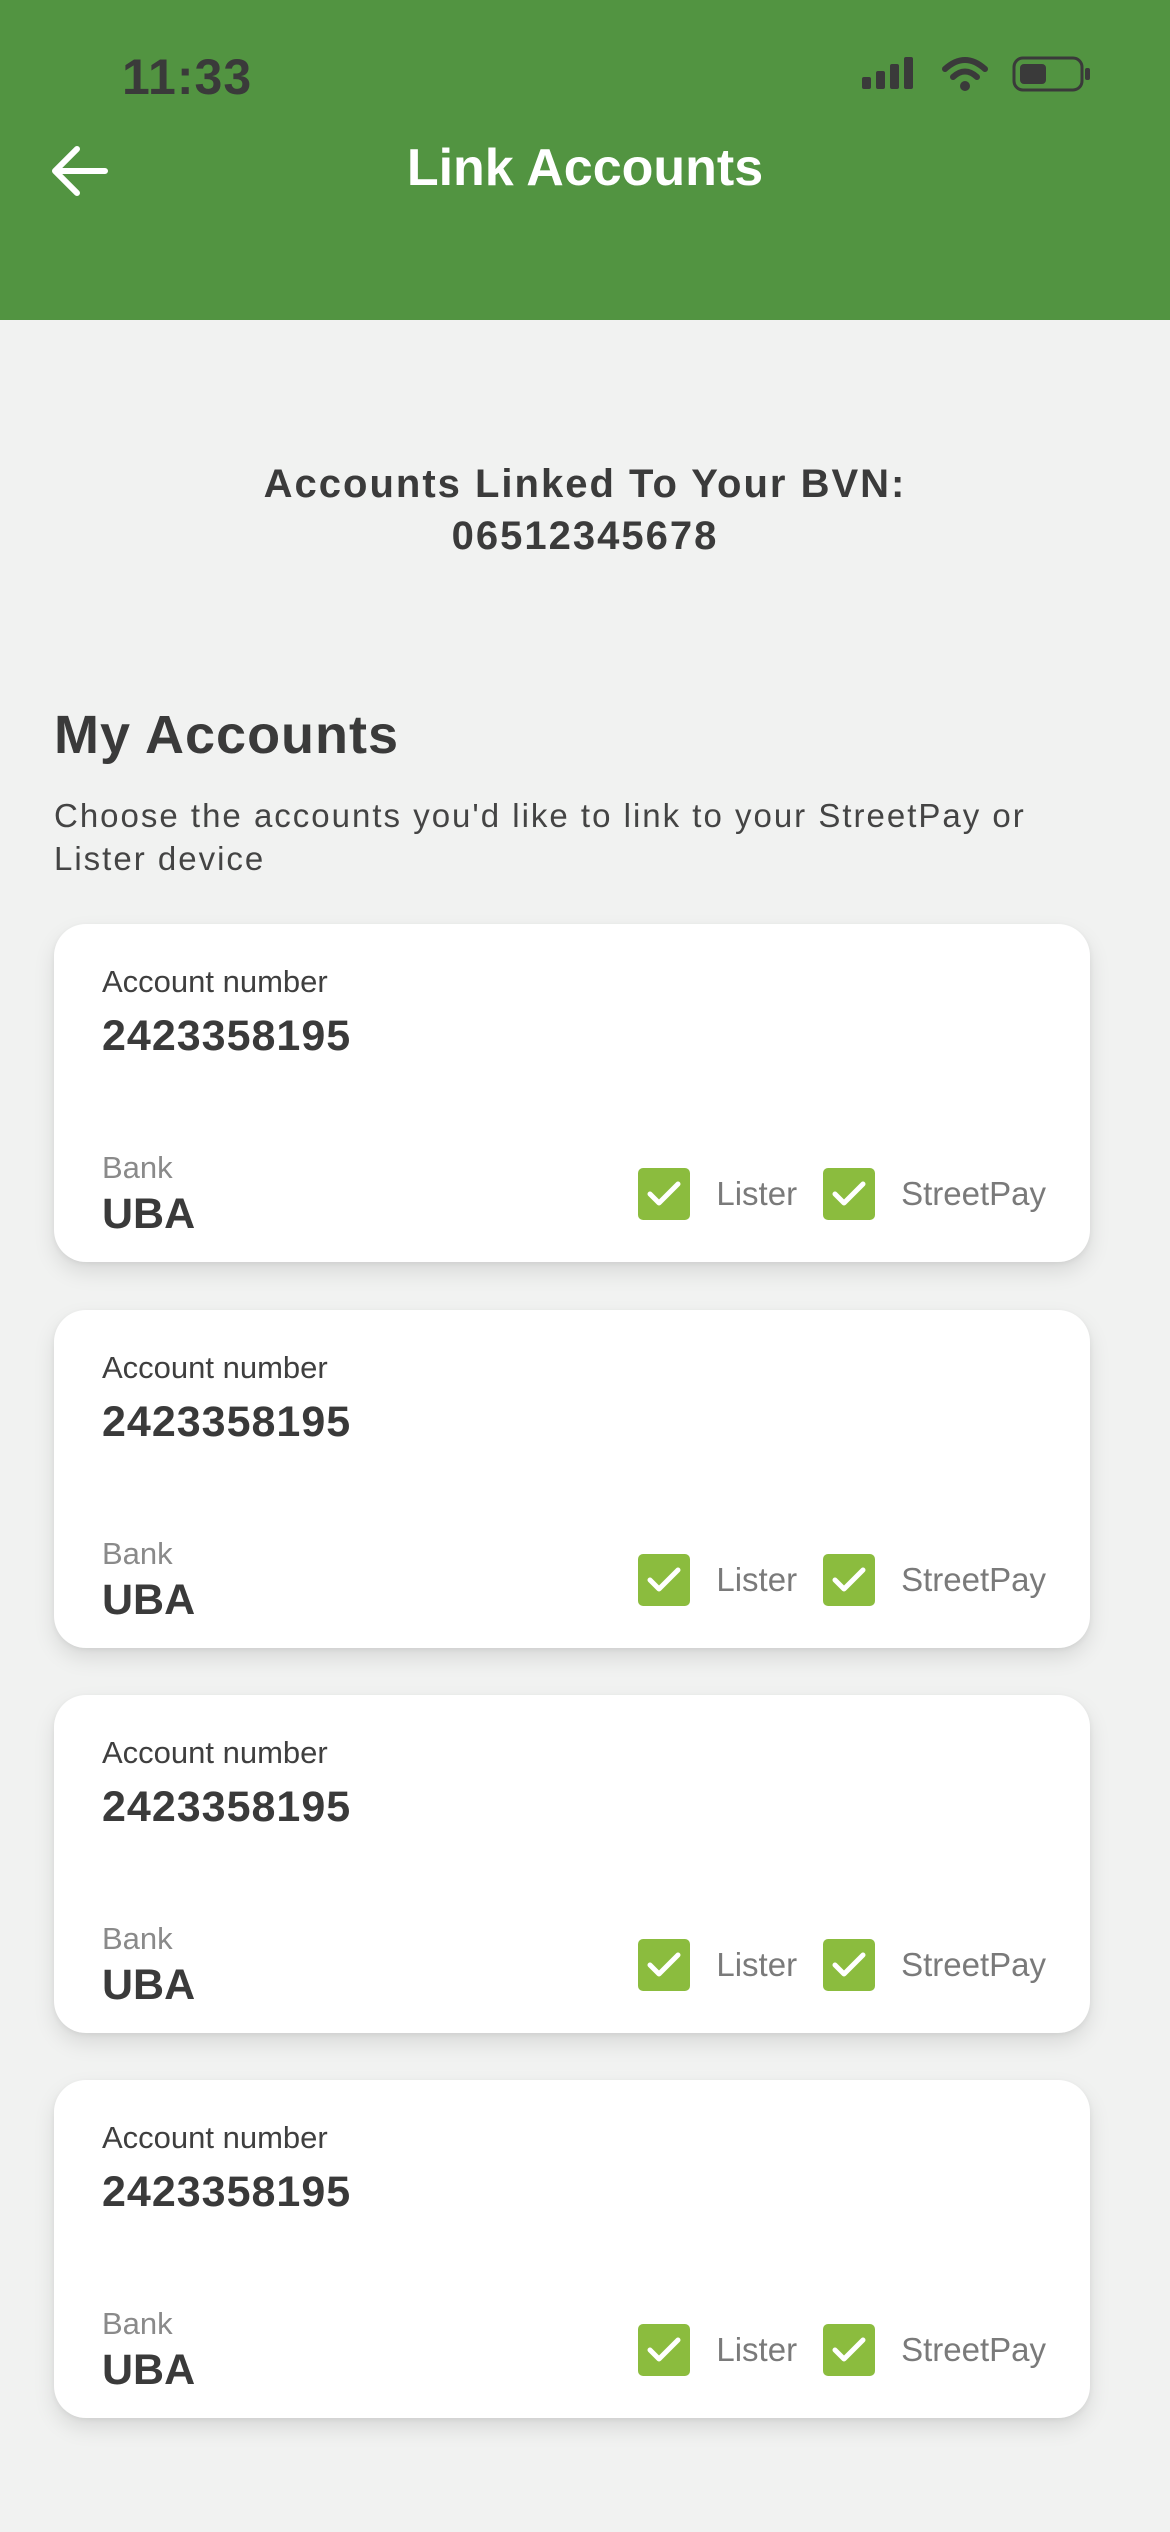 This screenshot has height=2532, width=1170. I want to click on bvn-heading-label: Accounts Linked To Your BVN:, so click(585, 484).